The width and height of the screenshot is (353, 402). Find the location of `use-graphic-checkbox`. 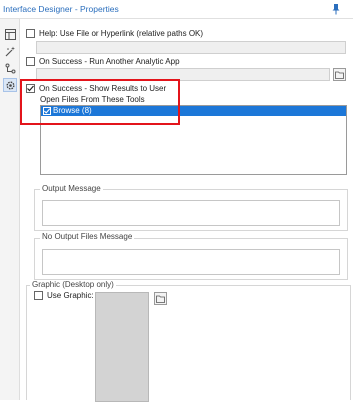

use-graphic-checkbox is located at coordinates (38, 295).